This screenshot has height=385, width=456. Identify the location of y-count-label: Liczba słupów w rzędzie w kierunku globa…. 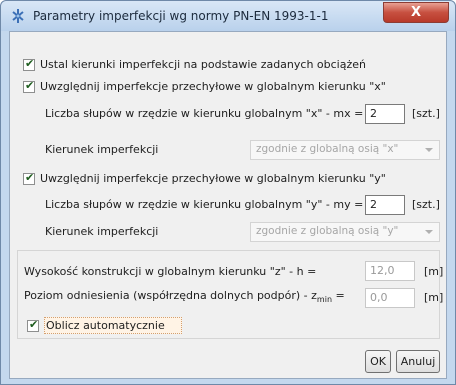
(204, 204).